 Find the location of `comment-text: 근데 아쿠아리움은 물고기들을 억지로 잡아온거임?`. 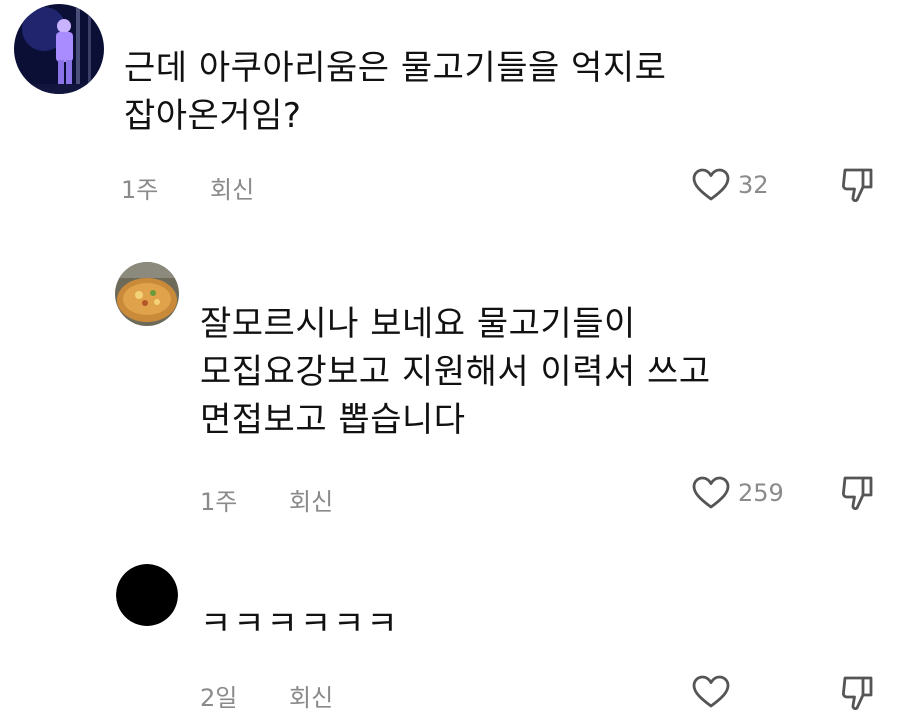

comment-text: 근데 아쿠아리움은 물고기들을 억지로 잡아온거임? is located at coordinates (395, 92).